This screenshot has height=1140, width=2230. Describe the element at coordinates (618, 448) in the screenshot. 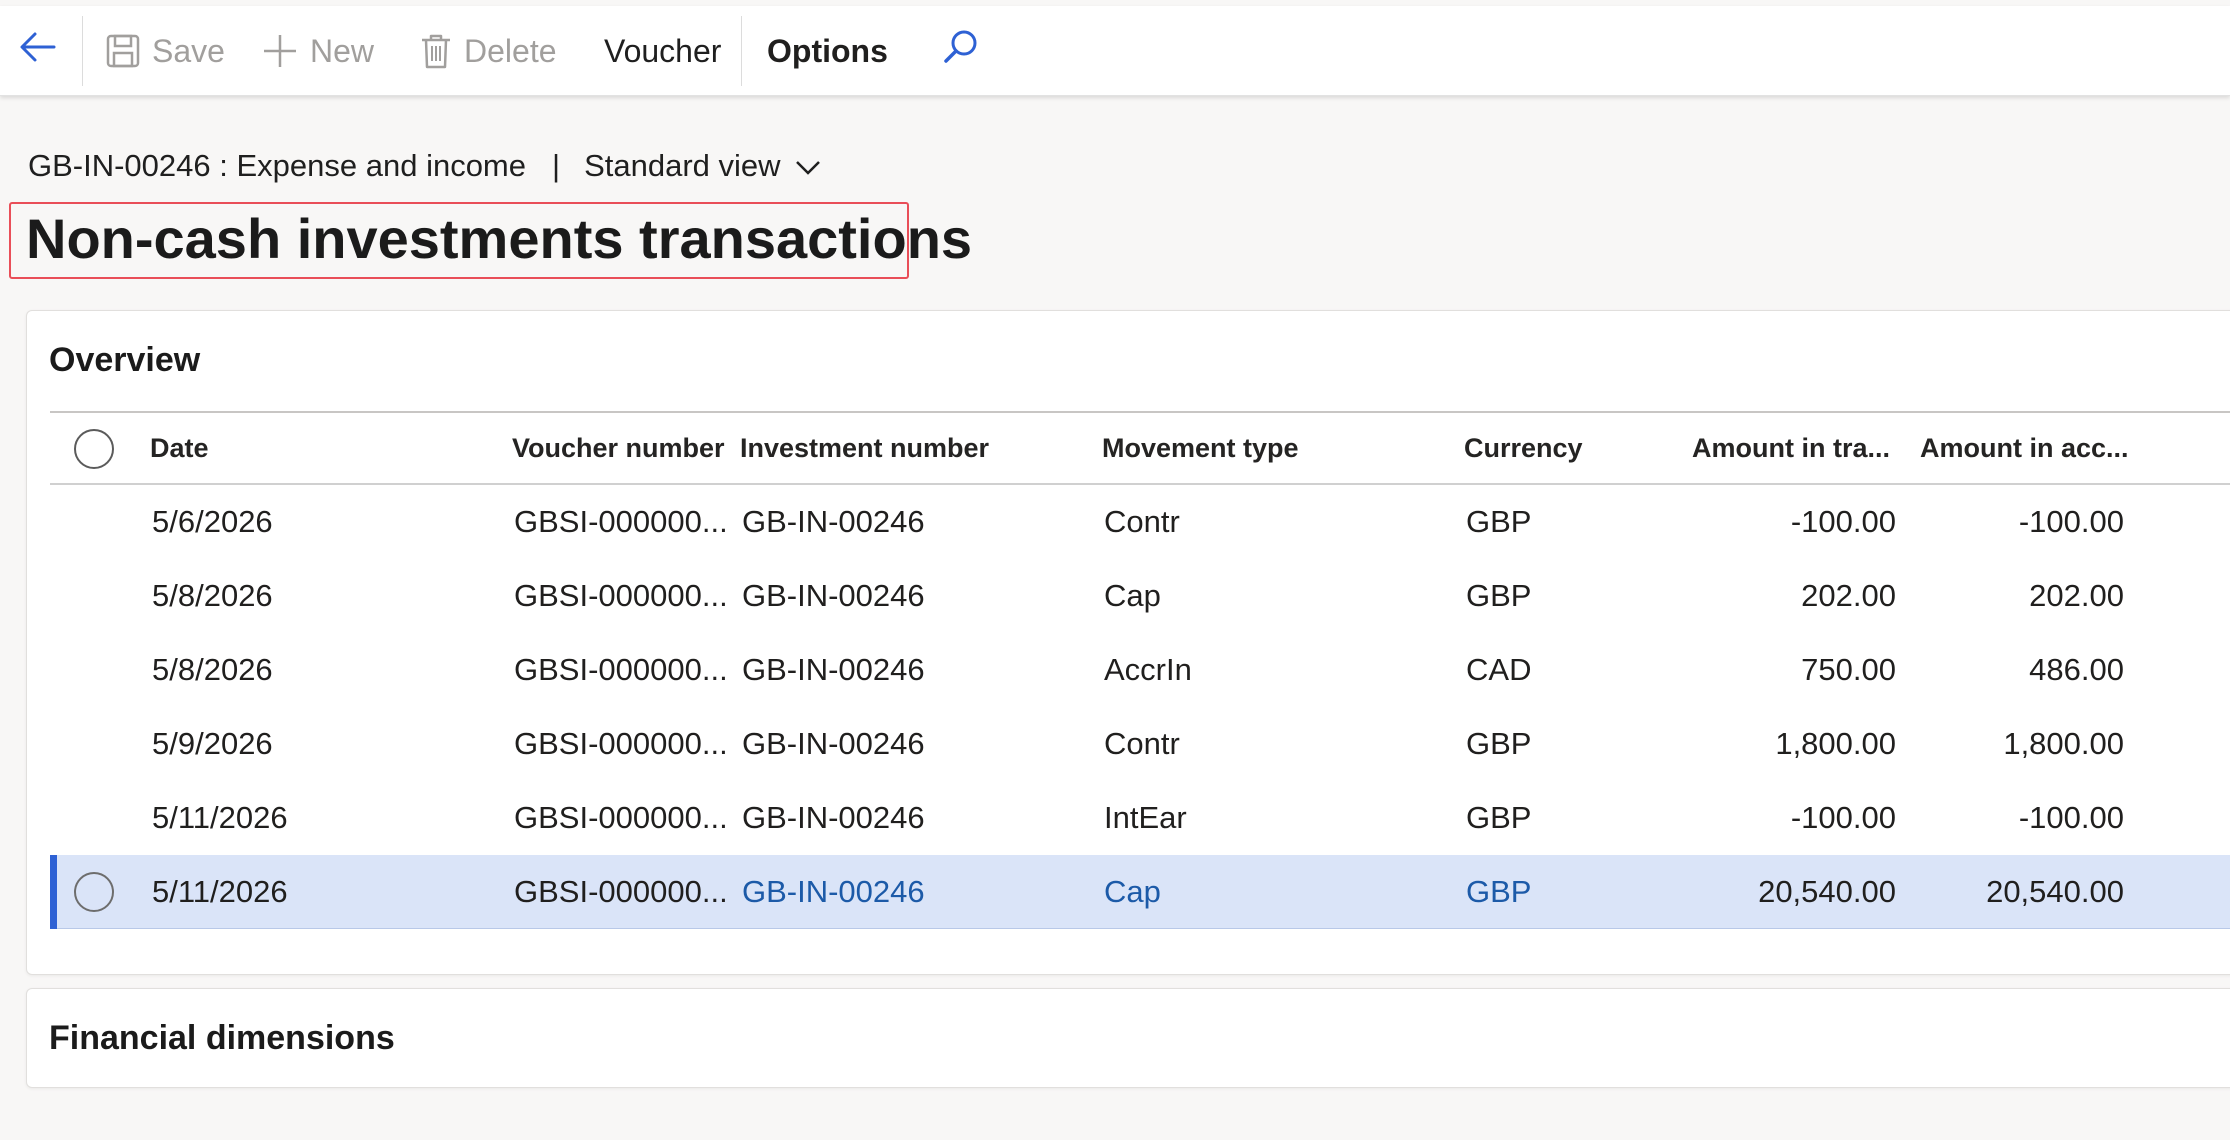

I see `column-header-voucher-number: Voucher number` at that location.